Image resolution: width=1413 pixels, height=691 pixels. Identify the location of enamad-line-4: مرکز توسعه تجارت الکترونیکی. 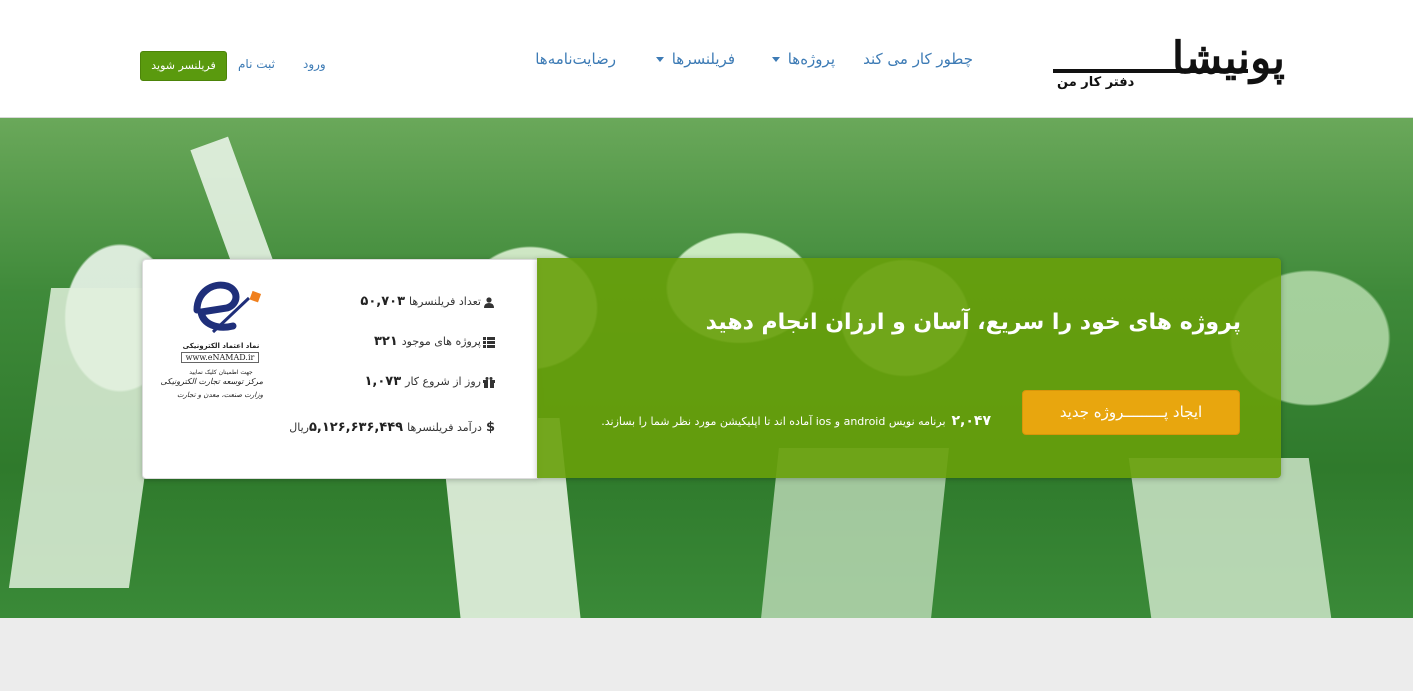
(211, 381).